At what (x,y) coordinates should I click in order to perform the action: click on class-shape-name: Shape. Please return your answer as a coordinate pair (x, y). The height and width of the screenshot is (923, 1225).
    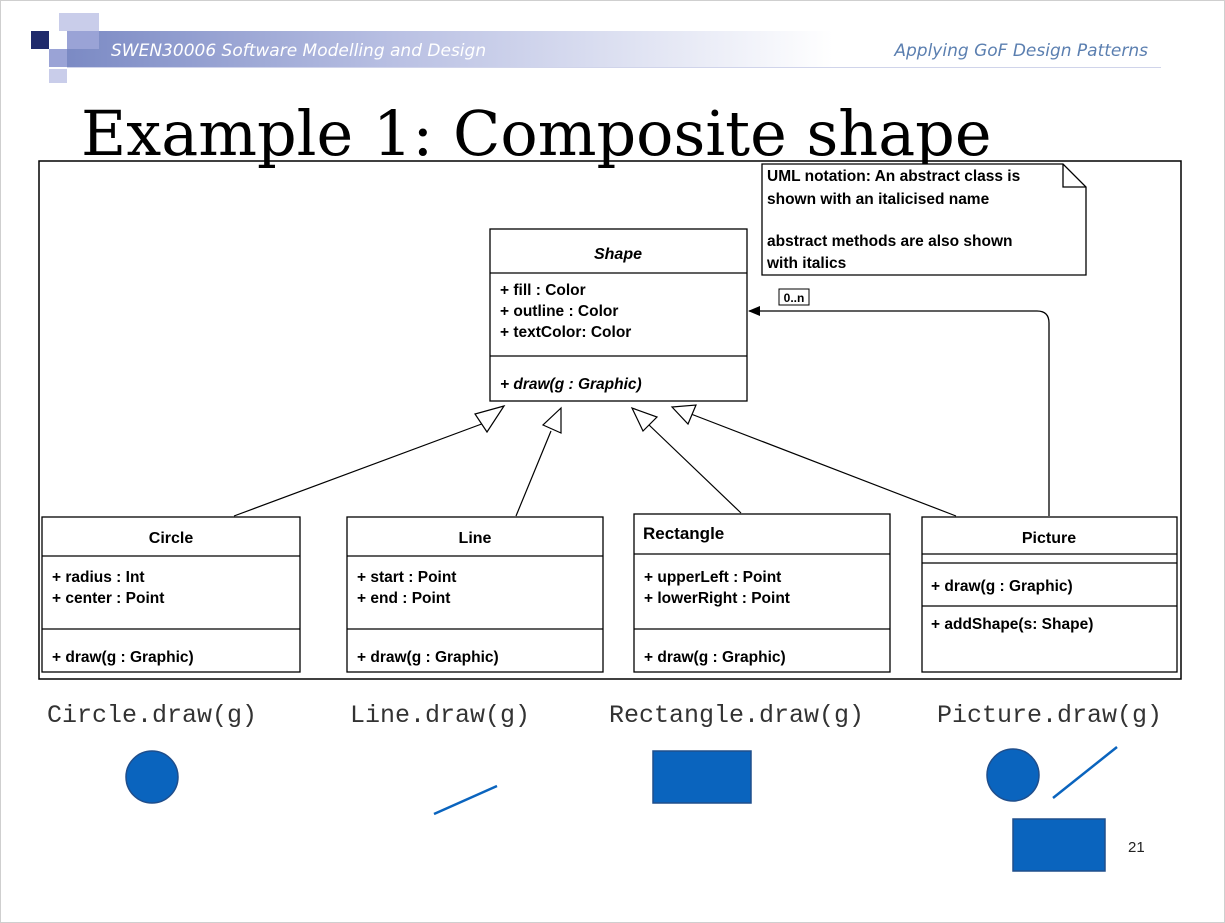
    Looking at the image, I should click on (618, 254).